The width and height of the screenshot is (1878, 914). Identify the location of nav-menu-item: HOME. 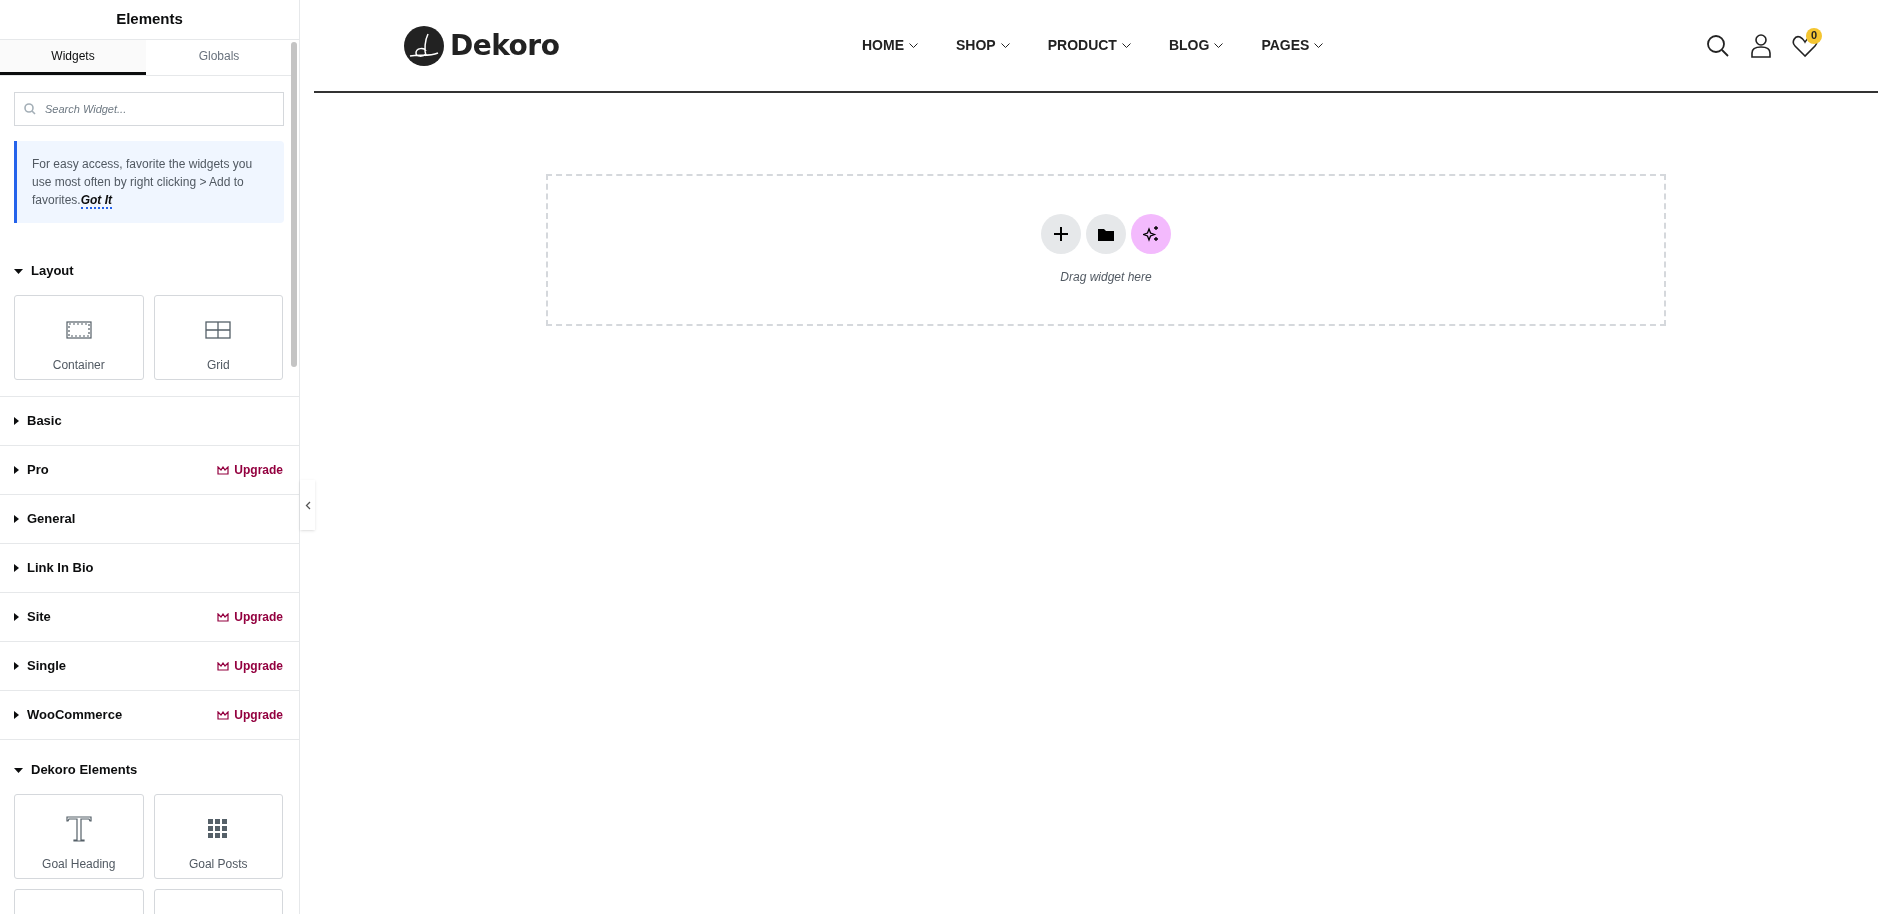
(890, 45).